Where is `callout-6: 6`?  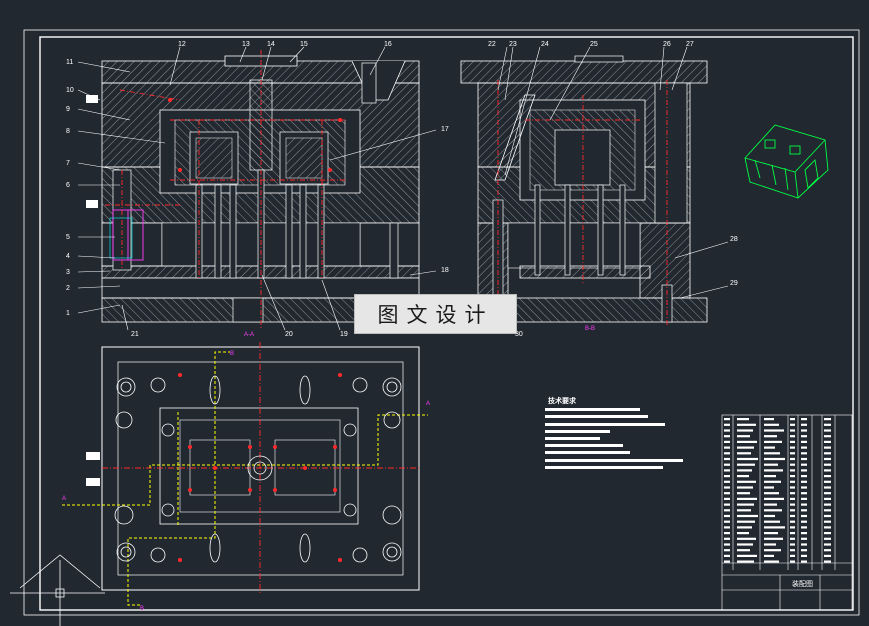 callout-6: 6 is located at coordinates (68, 185).